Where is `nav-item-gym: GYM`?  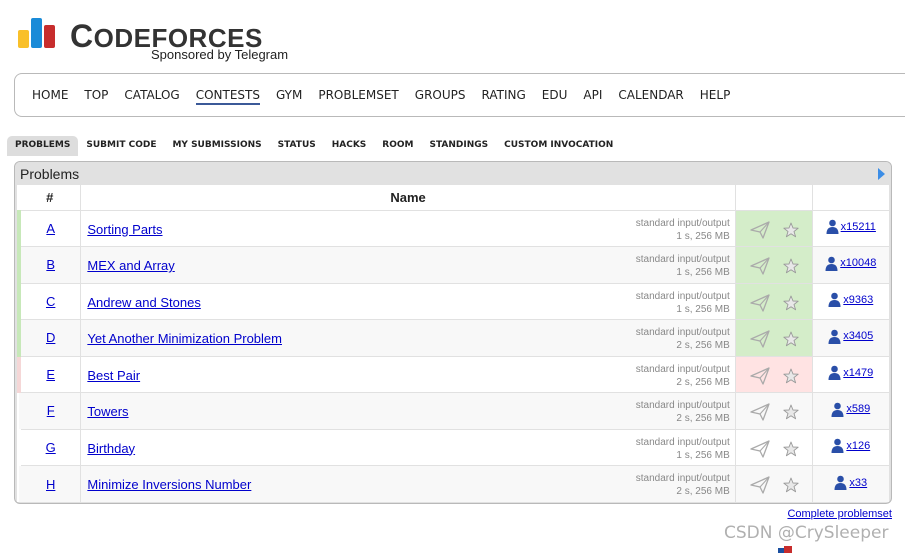 nav-item-gym: GYM is located at coordinates (289, 96).